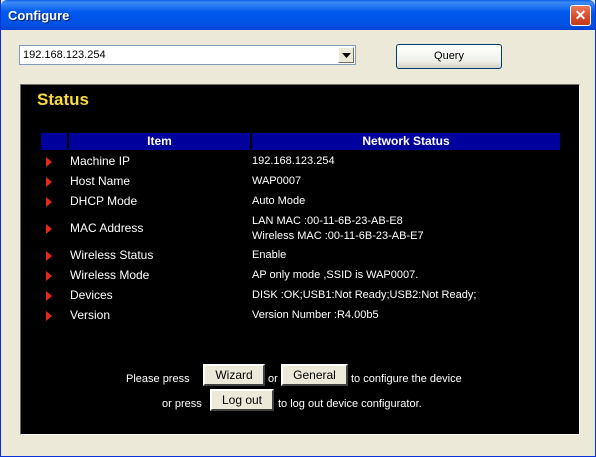 This screenshot has height=457, width=596. I want to click on logout-button: Log out, so click(242, 400).